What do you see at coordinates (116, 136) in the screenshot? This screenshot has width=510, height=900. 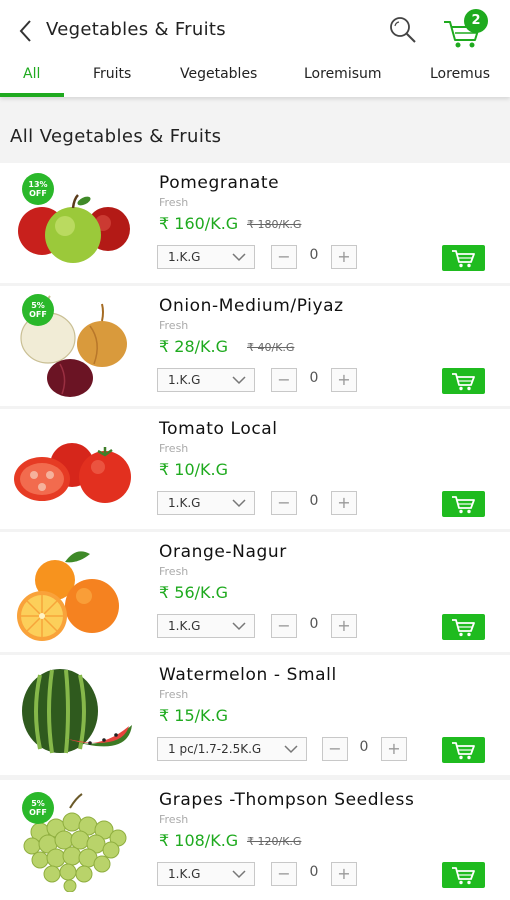 I see `section-title: All Vegetables & Fruits` at bounding box center [116, 136].